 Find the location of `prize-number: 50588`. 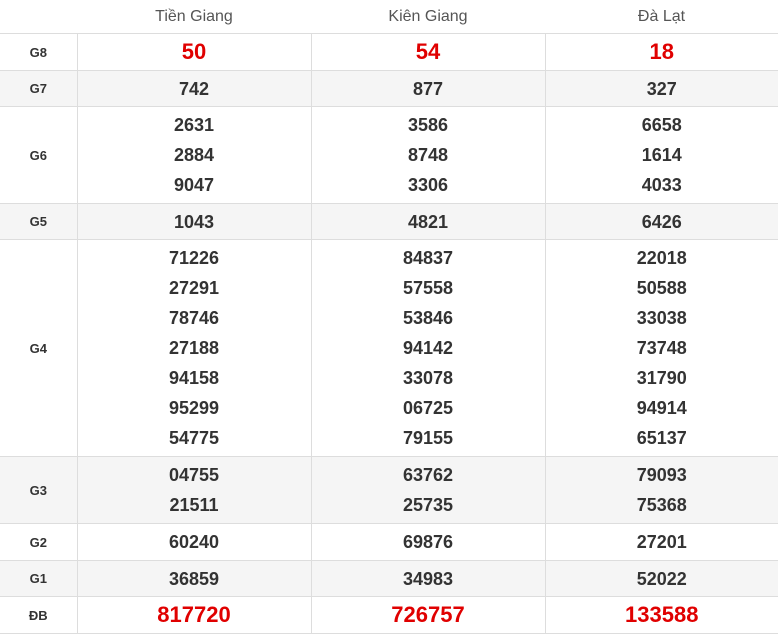

prize-number: 50588 is located at coordinates (661, 288).